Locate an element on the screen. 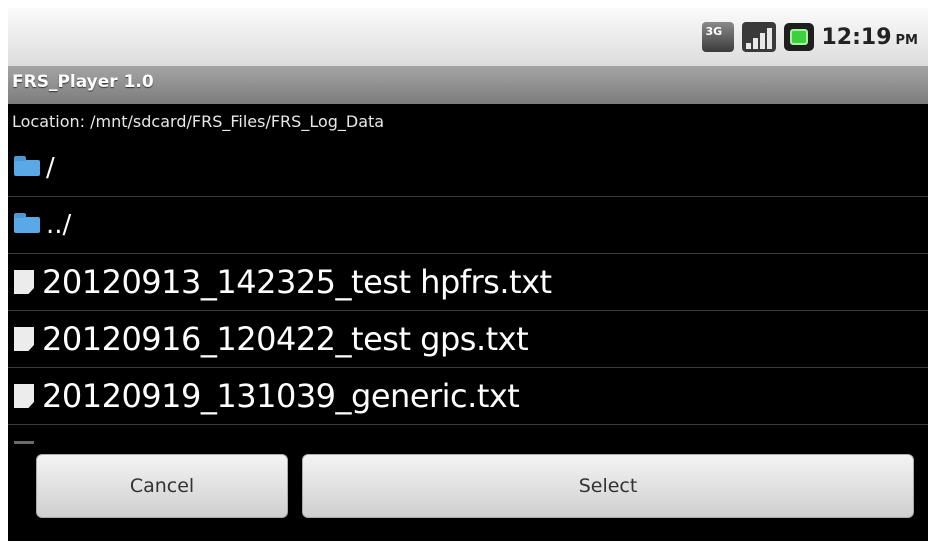 The height and width of the screenshot is (543, 936). list-item-label: 20120916_120422_test gps.txt is located at coordinates (285, 339).